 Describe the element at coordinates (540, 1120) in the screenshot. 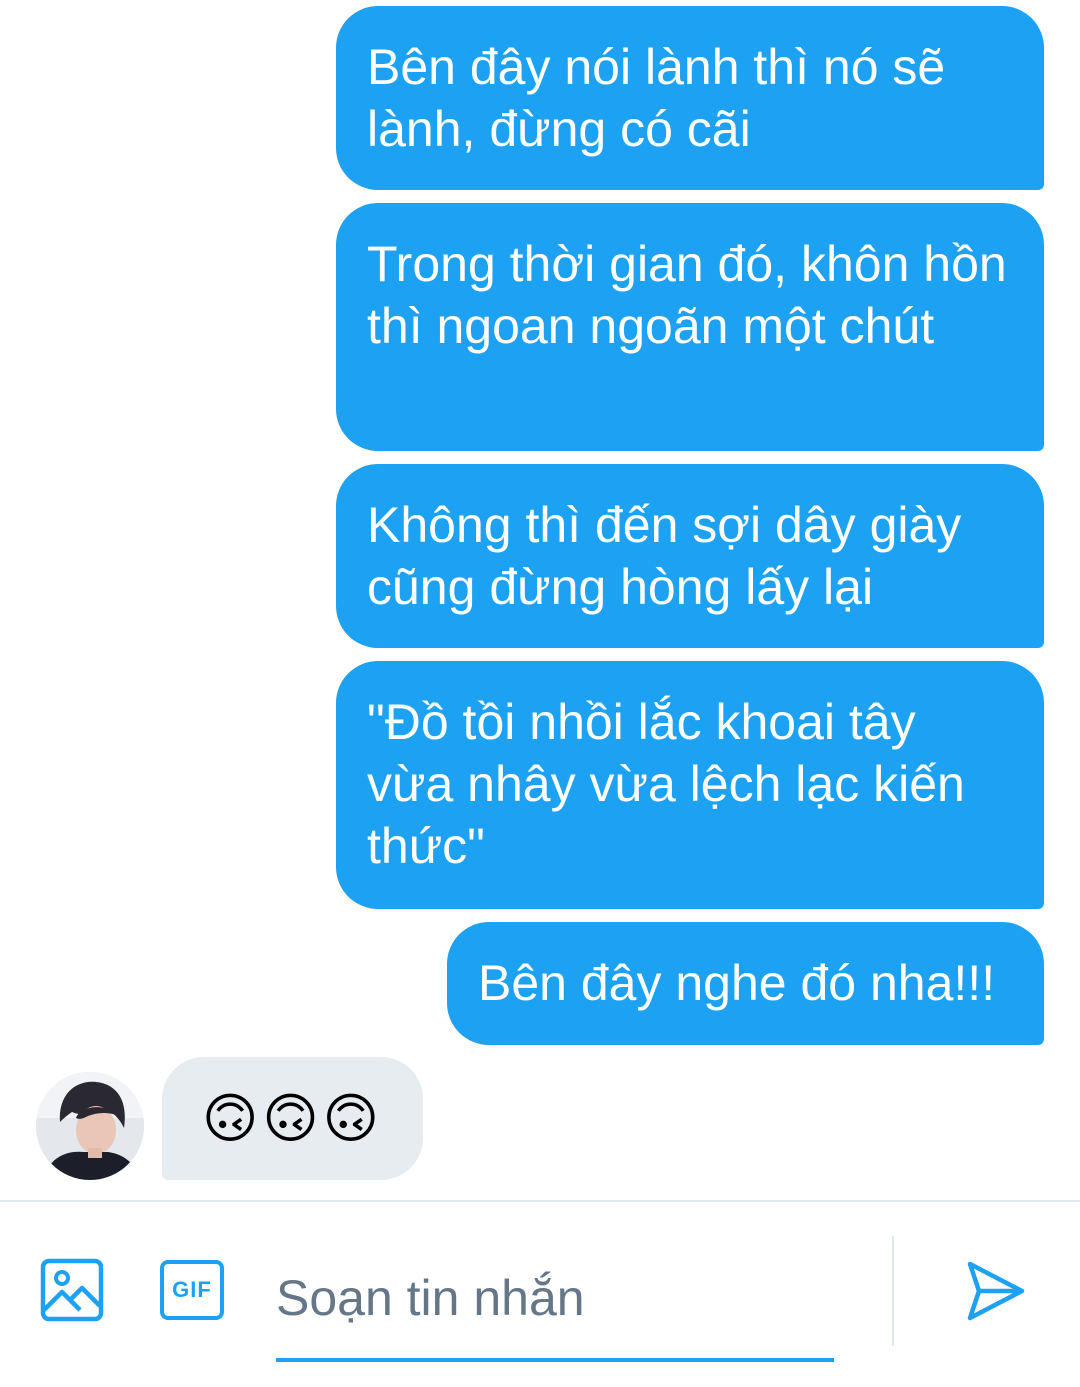

I see `incoming-message-row: 🙃🙃🙃` at that location.